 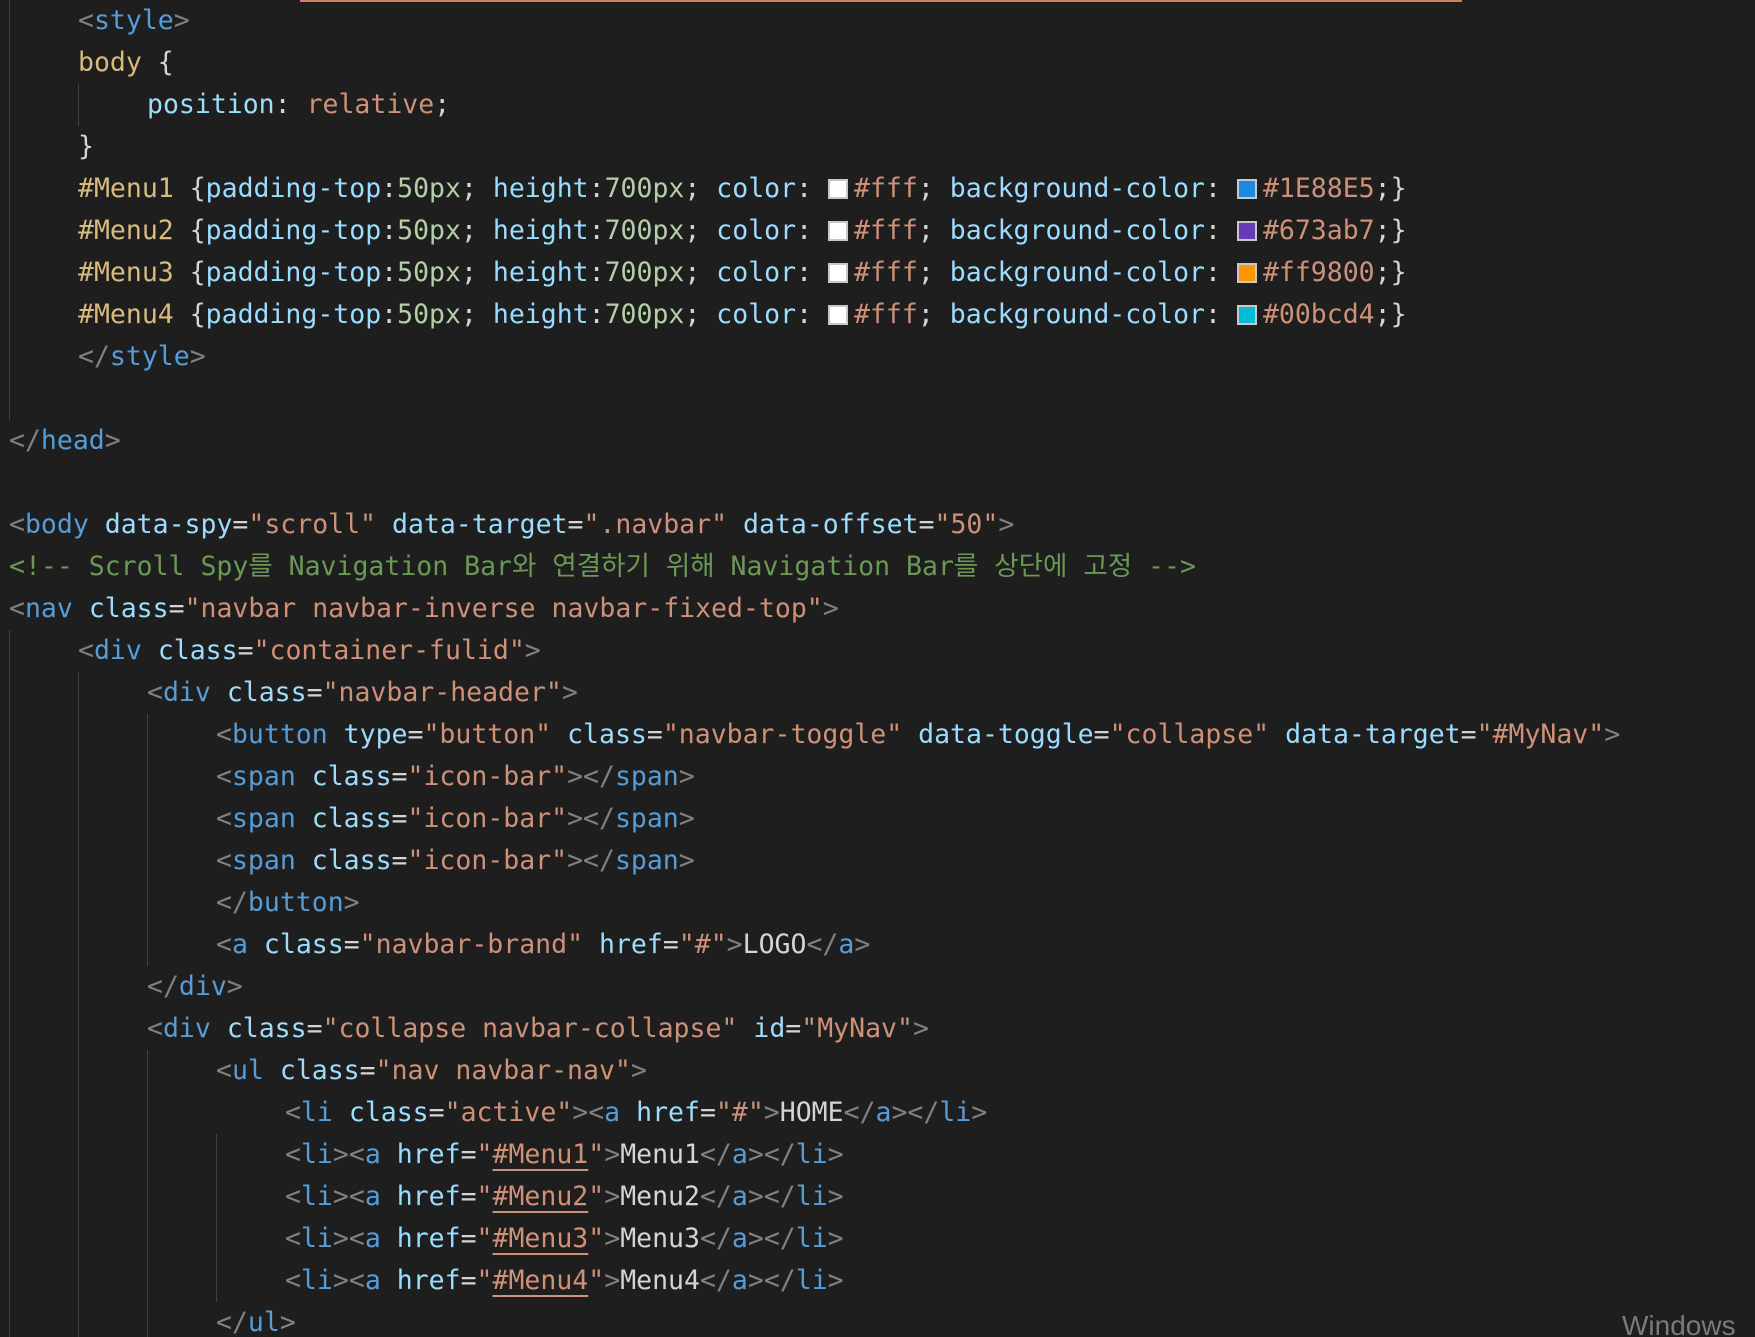 What do you see at coordinates (147, 1193) in the screenshot?
I see `indent-guide` at bounding box center [147, 1193].